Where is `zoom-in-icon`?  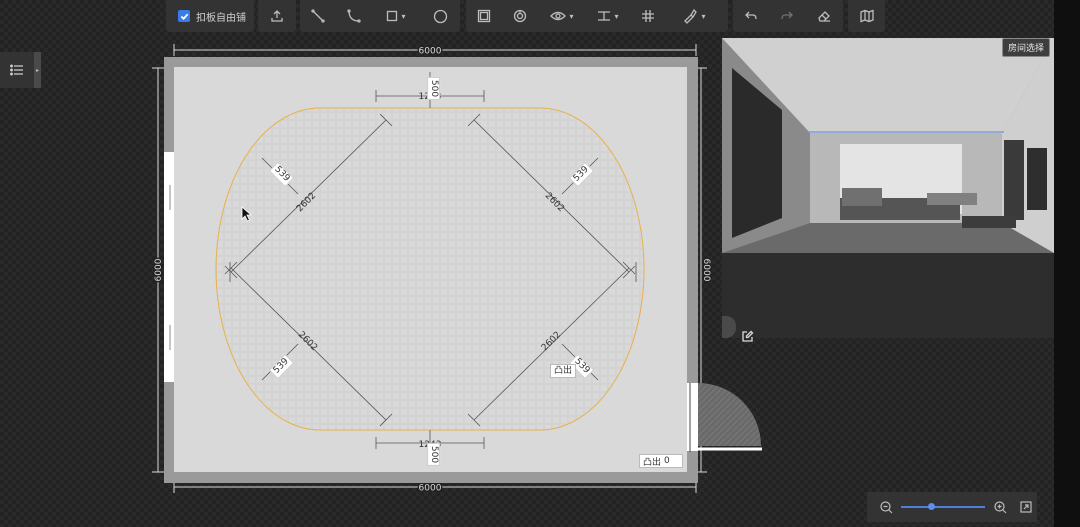
zoom-in-icon is located at coordinates (999, 506).